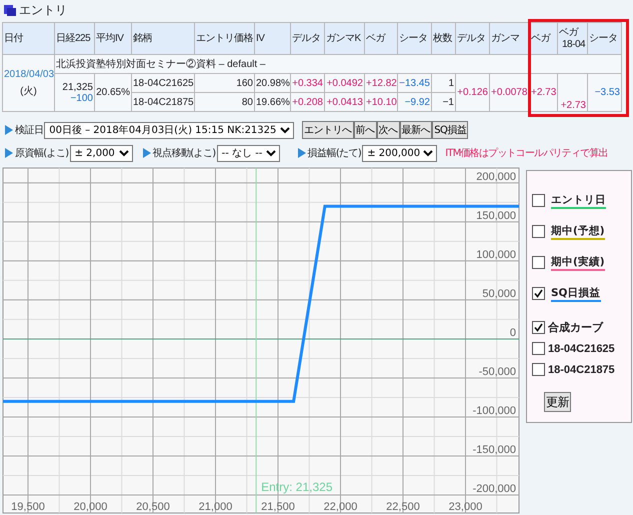 This screenshot has height=515, width=633. Describe the element at coordinates (605, 93) in the screenshot. I see `table-cell: −3.53` at that location.